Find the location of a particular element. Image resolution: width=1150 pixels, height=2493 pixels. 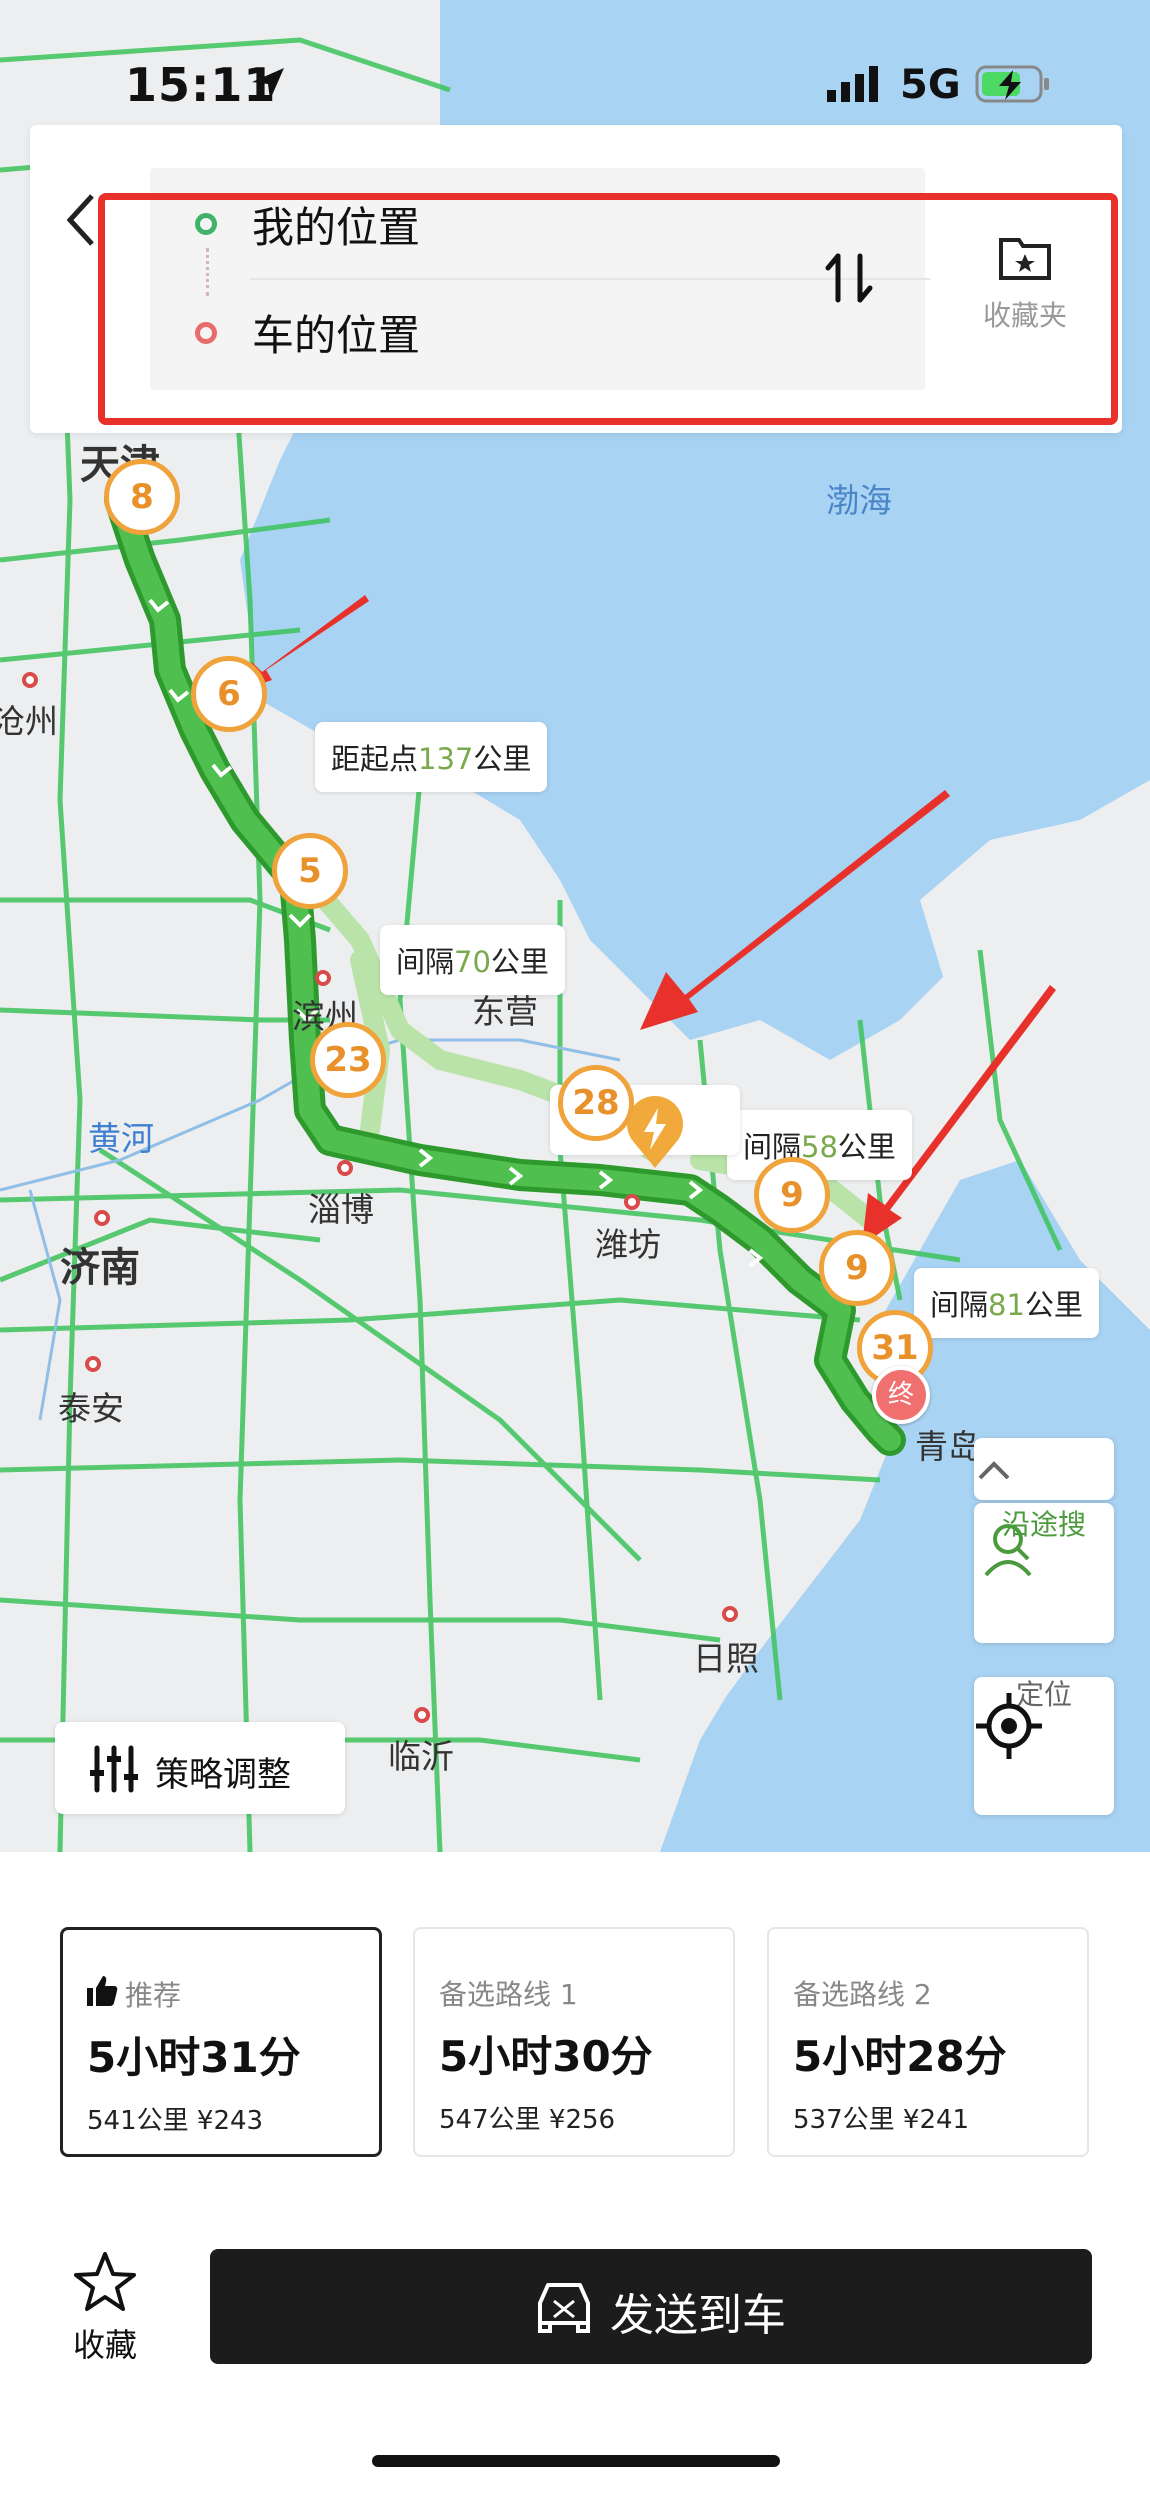

route-card-recommended: 推荐 5小时31分 541公里 ¥243 is located at coordinates (221, 2042).